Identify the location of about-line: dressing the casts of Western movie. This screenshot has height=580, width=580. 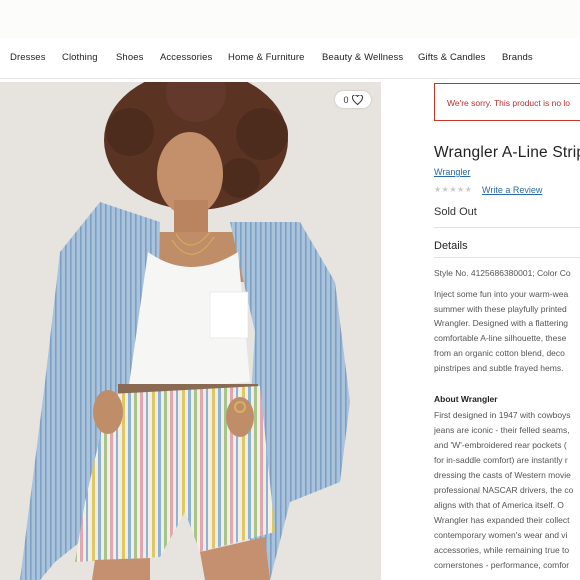
(502, 475).